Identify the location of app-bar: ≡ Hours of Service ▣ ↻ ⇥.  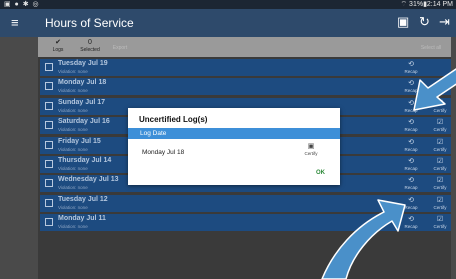
(228, 23).